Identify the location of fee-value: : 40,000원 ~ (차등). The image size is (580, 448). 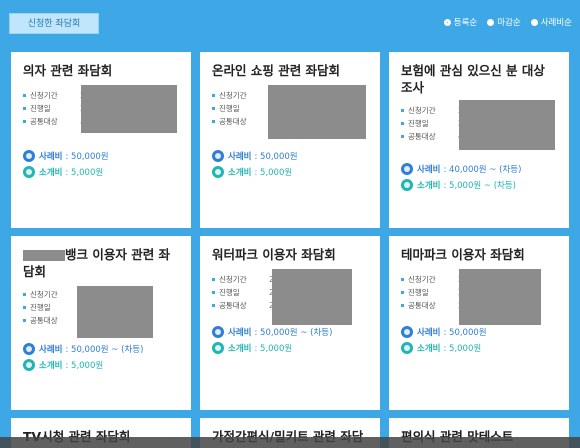
(482, 170).